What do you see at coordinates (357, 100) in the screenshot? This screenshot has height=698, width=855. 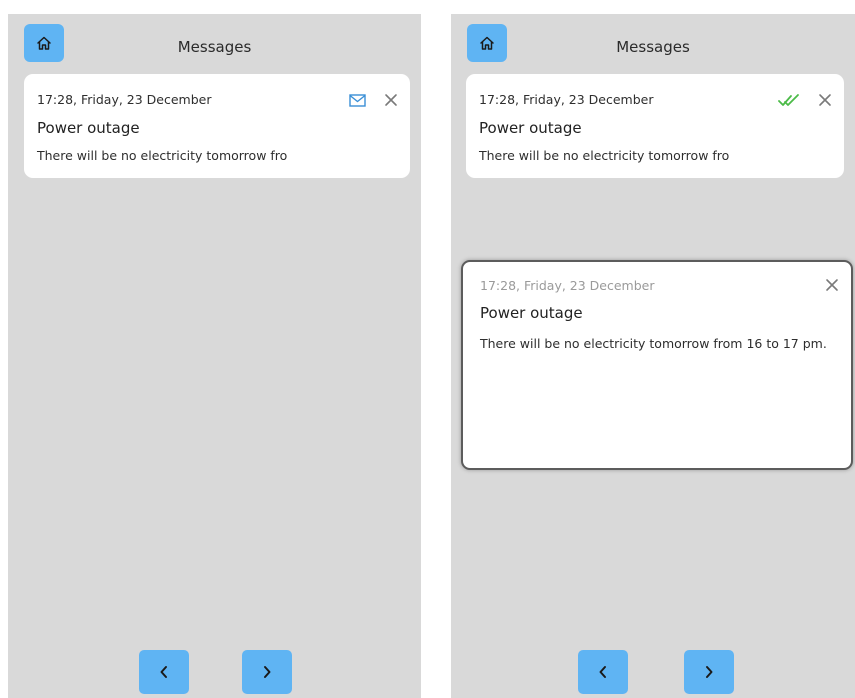 I see `envelope-icon` at bounding box center [357, 100].